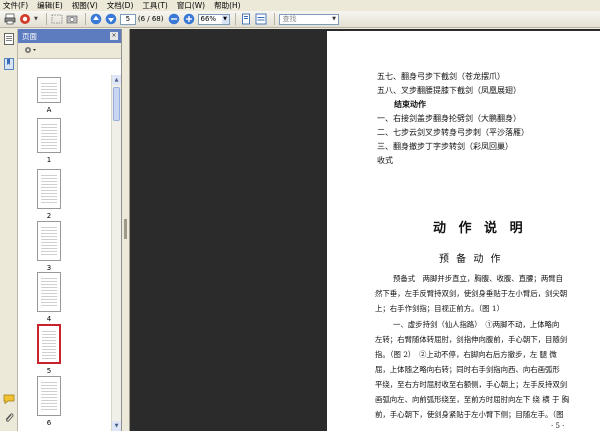 The width and height of the screenshot is (600, 431). What do you see at coordinates (174, 19) in the screenshot?
I see `zoom-out-icon` at bounding box center [174, 19].